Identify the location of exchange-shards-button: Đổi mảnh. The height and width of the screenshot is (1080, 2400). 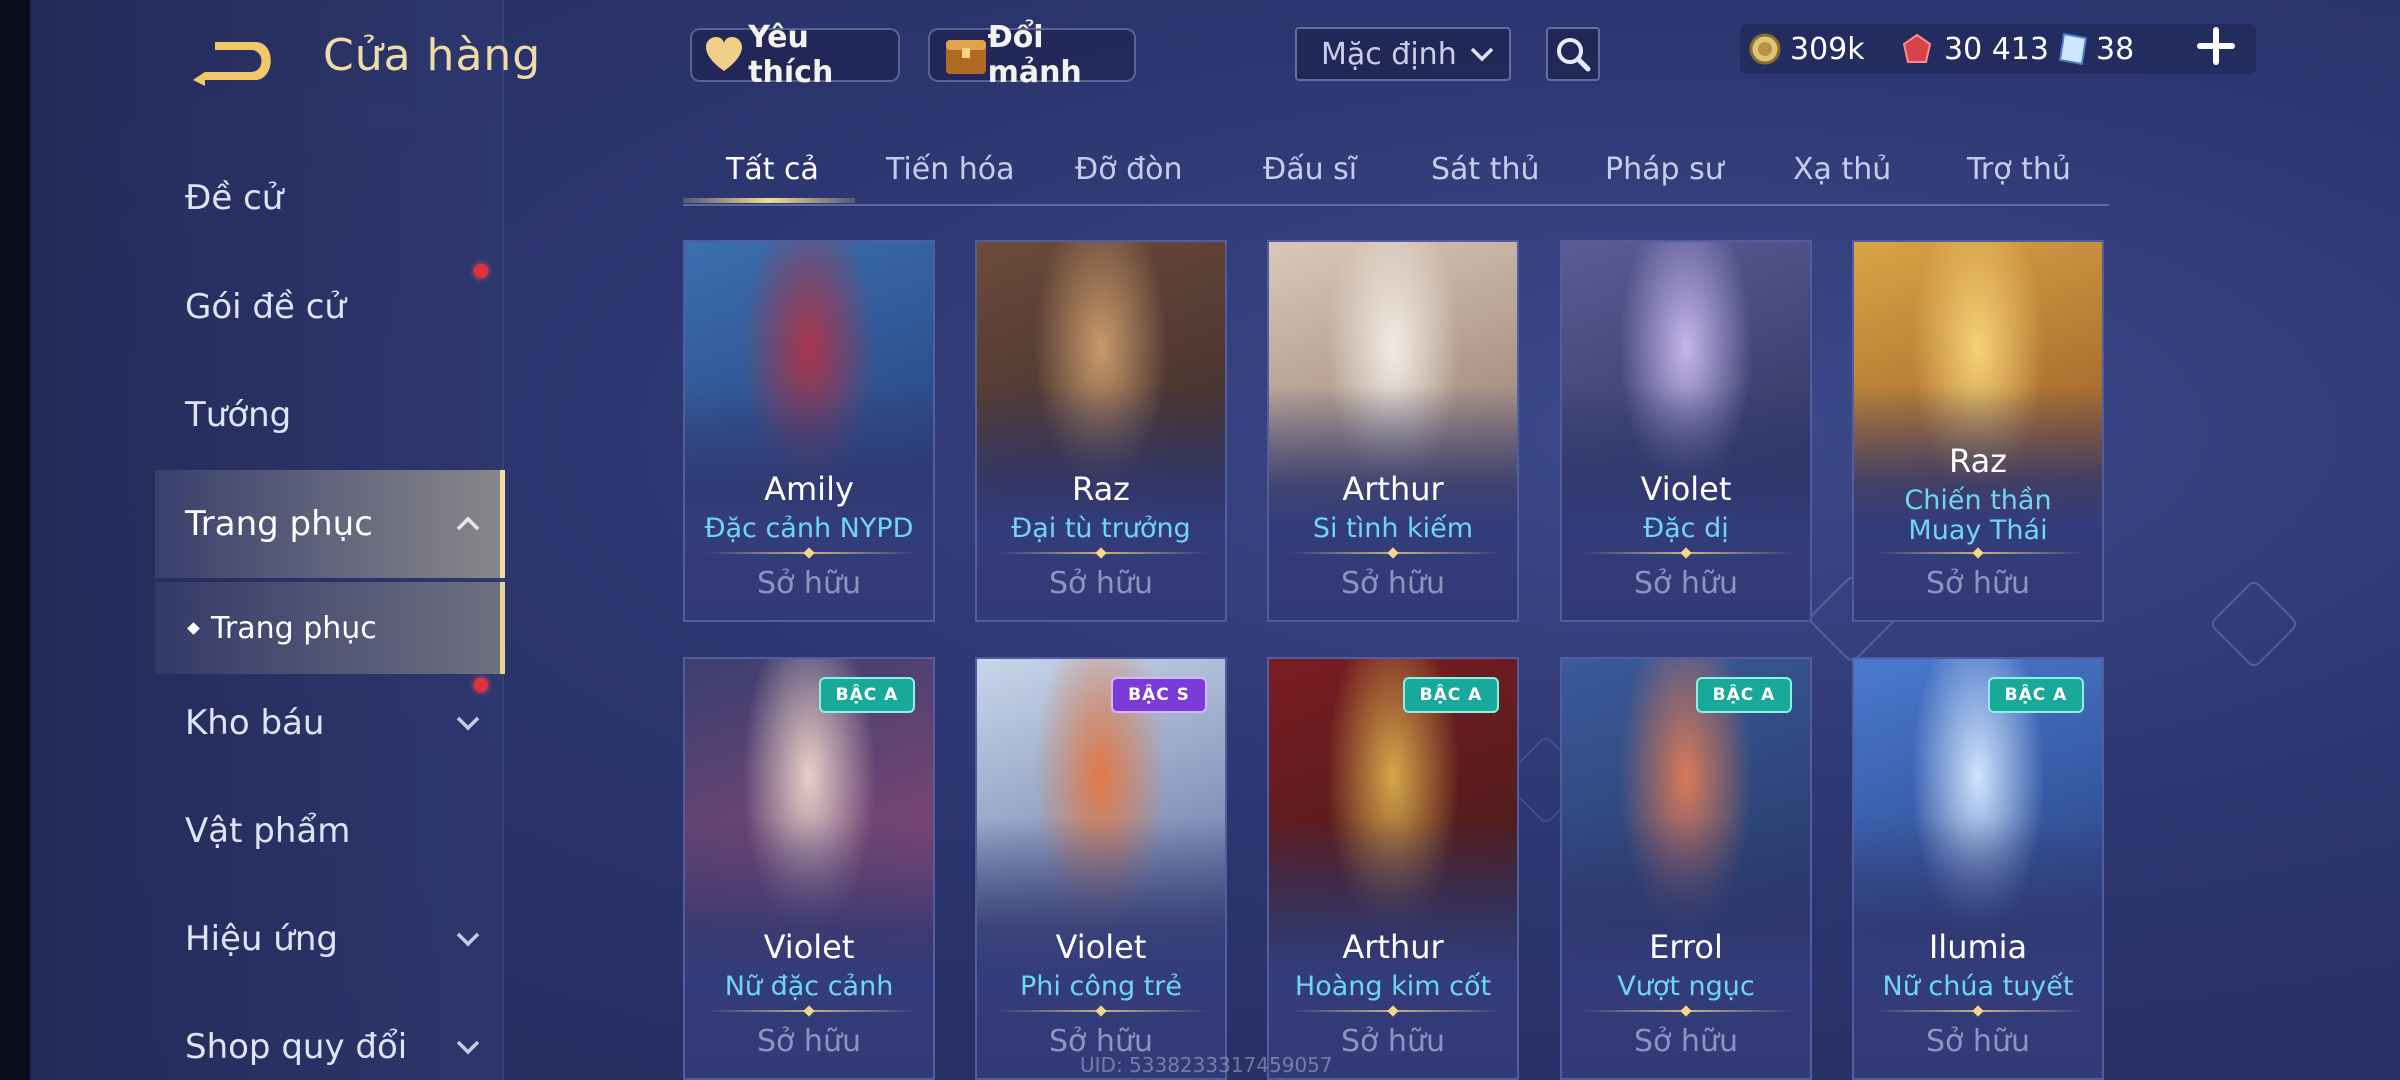
(1032, 55).